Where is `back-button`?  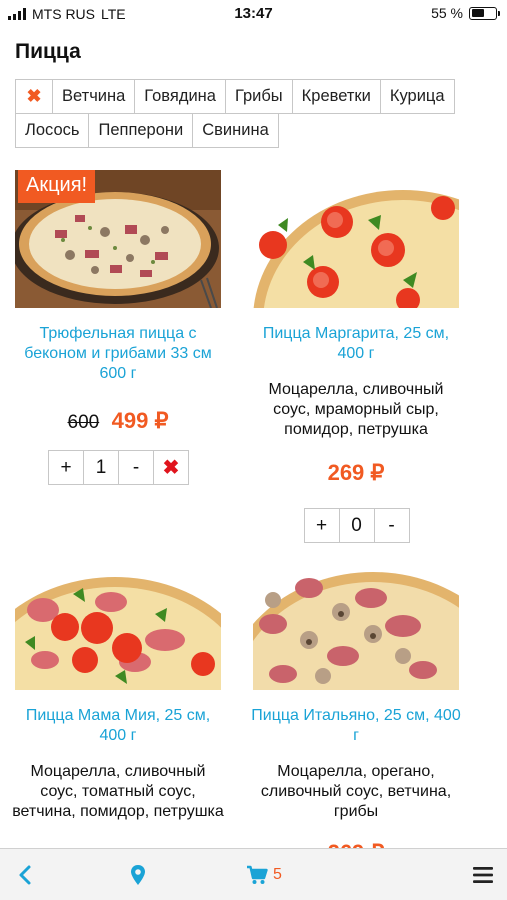 back-button is located at coordinates (25, 875).